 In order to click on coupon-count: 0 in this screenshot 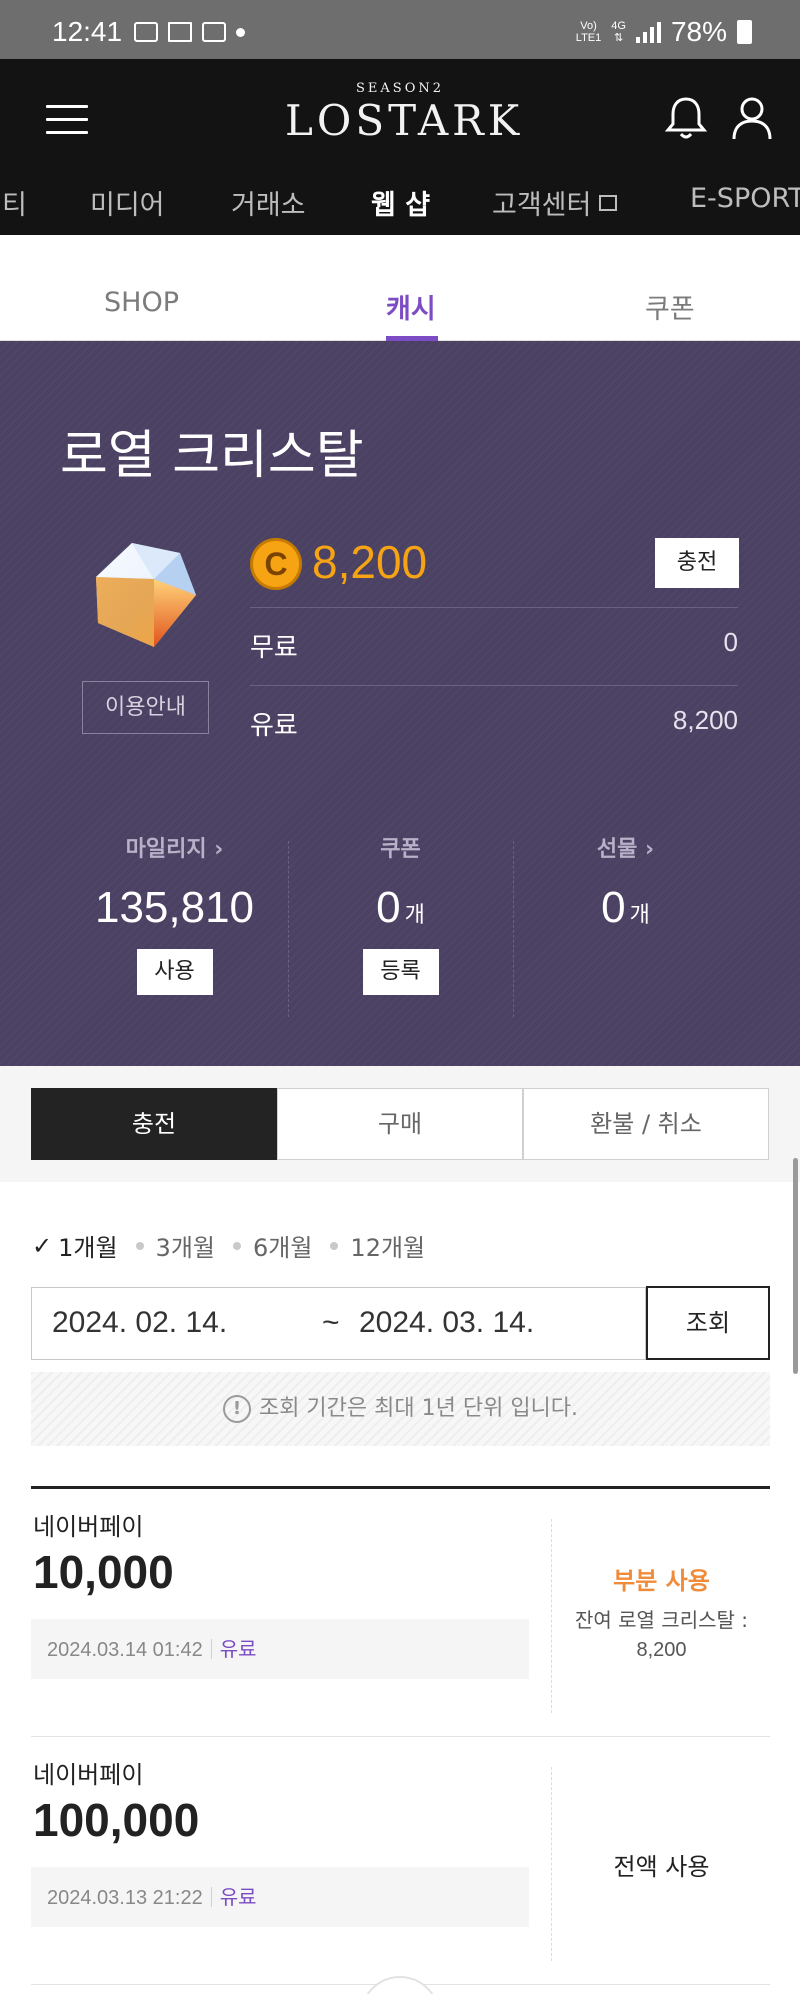, I will do `click(388, 907)`.